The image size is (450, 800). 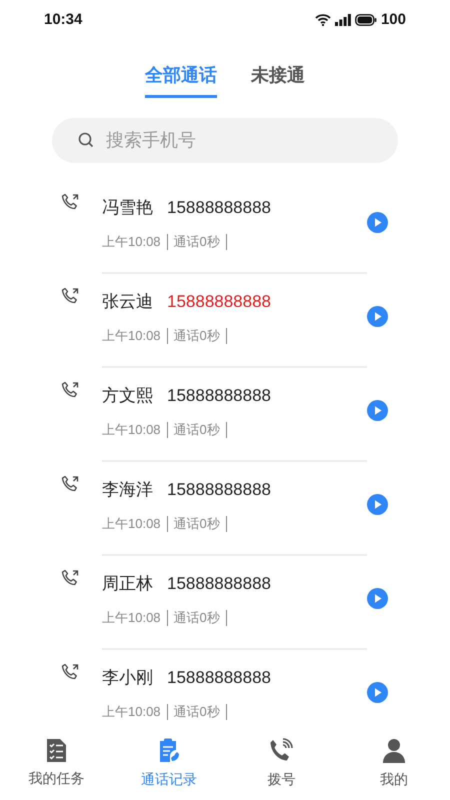 I want to click on checklist-icon, so click(x=56, y=750).